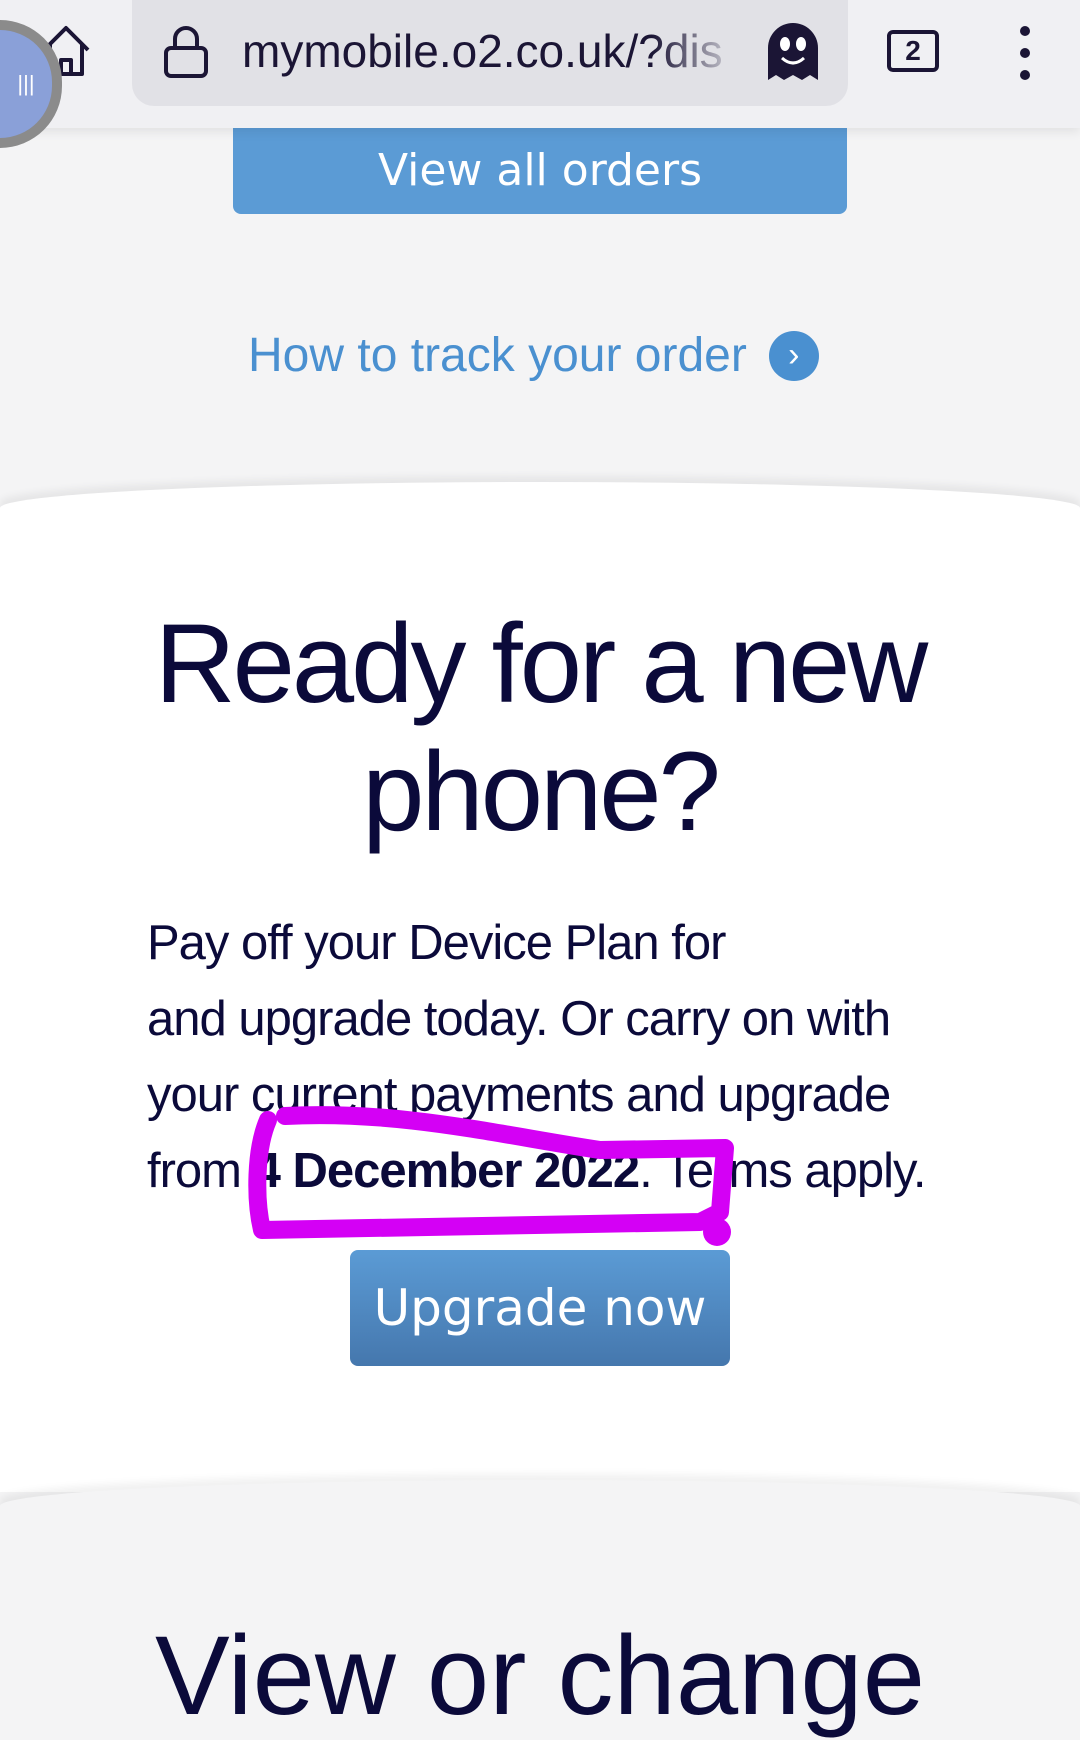  I want to click on redacted-amount, so click(836, 946).